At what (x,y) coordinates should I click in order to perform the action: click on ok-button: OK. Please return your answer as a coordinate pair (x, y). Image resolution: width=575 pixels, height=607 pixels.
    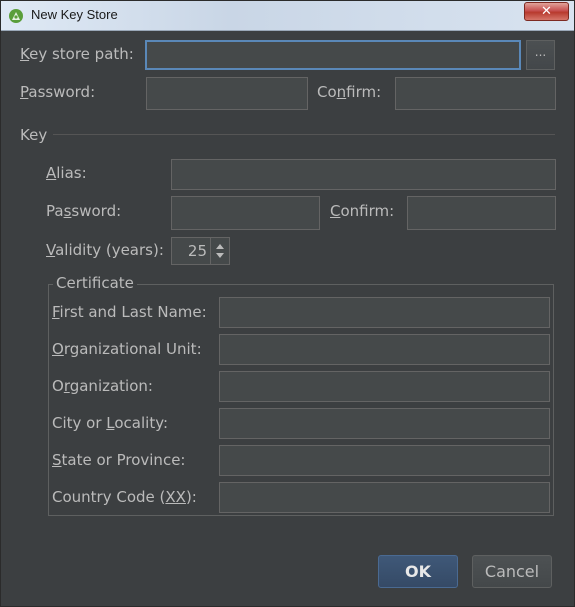
    Looking at the image, I should click on (418, 571).